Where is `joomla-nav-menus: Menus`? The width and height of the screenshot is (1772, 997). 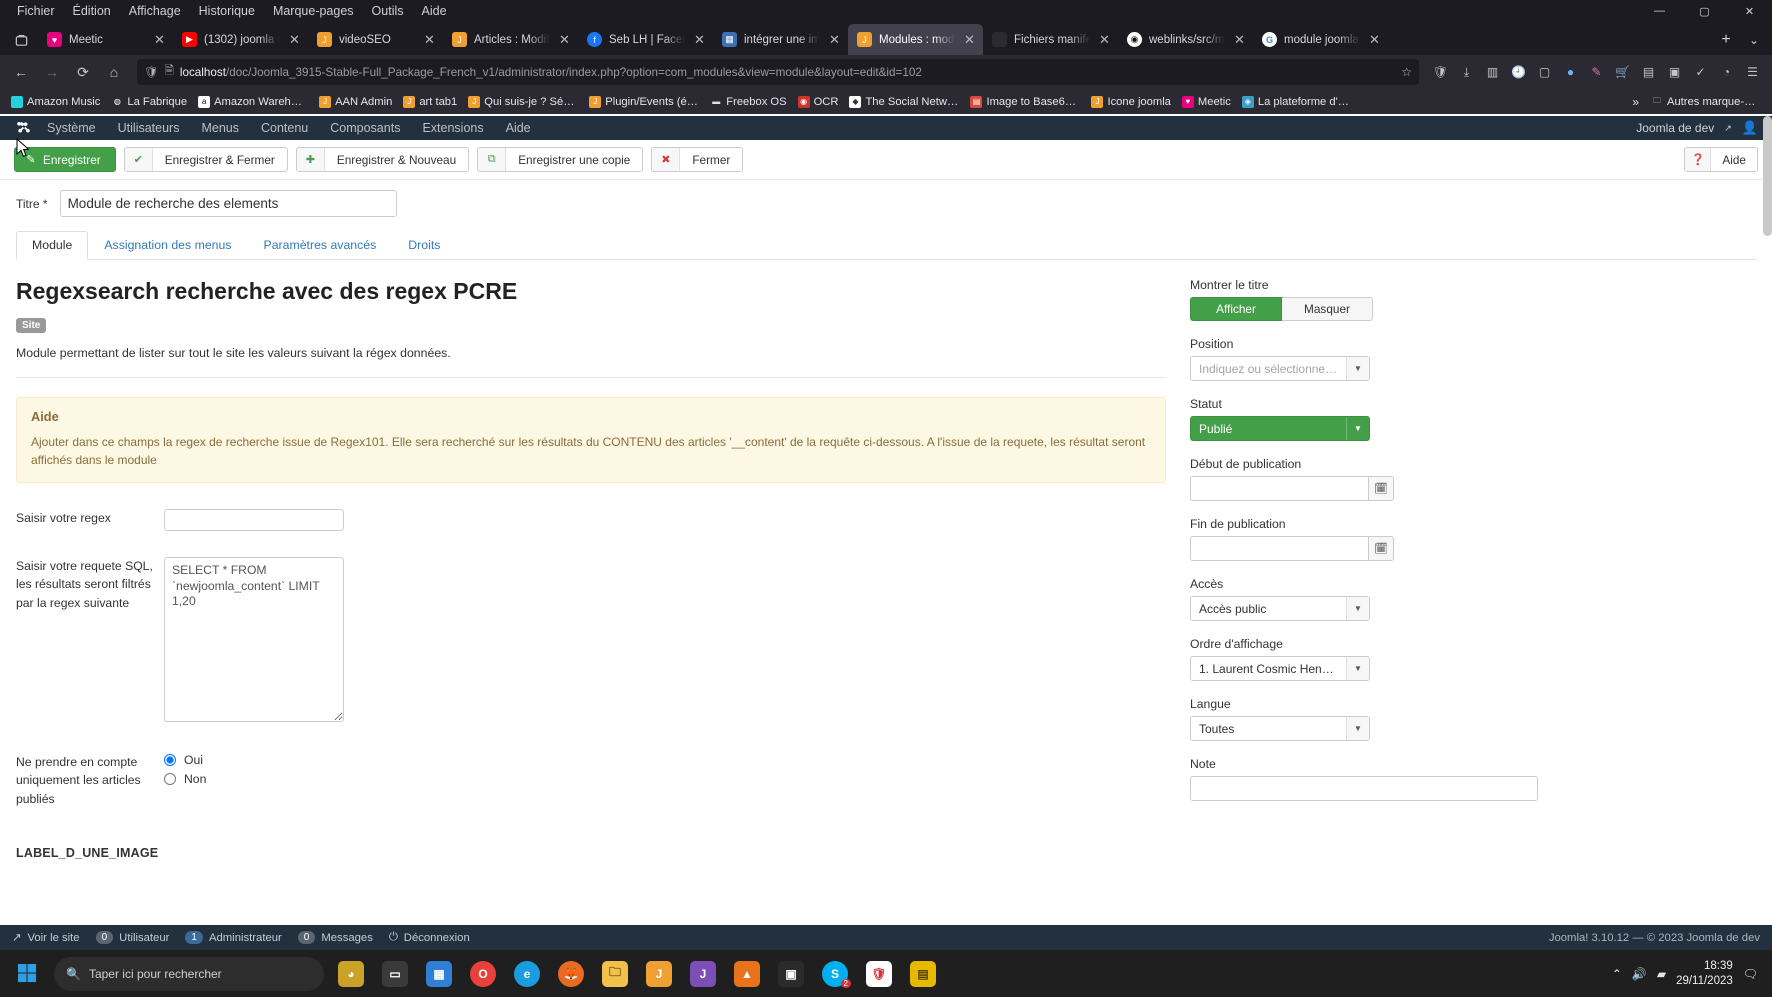 joomla-nav-menus: Menus is located at coordinates (220, 128).